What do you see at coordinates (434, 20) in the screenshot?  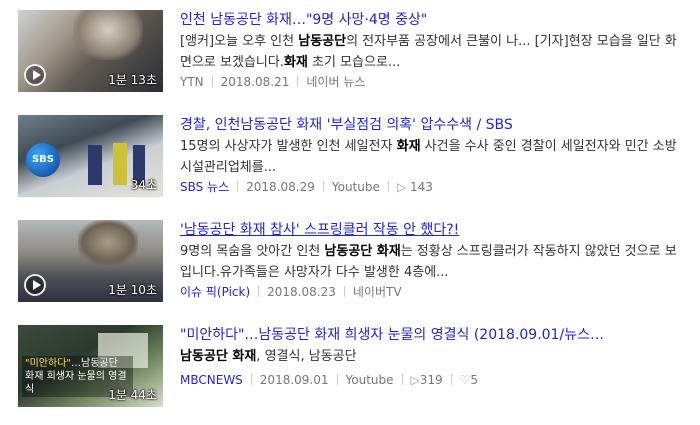 I see `video-title-link: 인천 남동공단 화재…"9명 사망·4명 중상"` at bounding box center [434, 20].